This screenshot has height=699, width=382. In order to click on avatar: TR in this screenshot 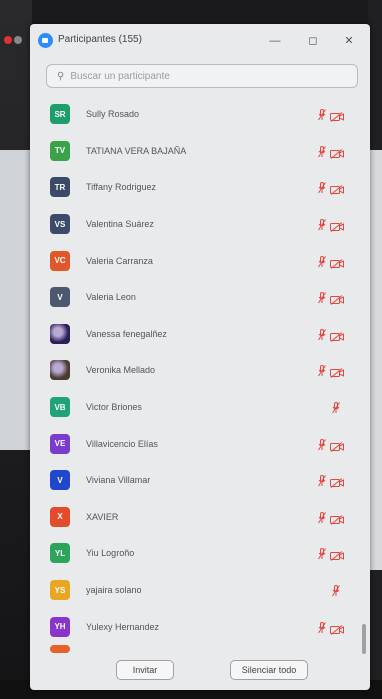, I will do `click(60, 187)`.